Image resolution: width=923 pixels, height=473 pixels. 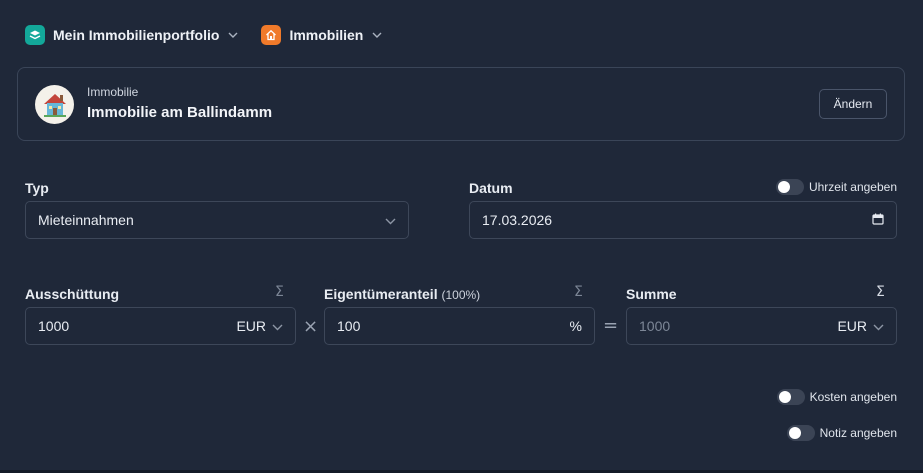 I want to click on portfolio-label: Mein Immobilienportfolio, so click(x=136, y=35).